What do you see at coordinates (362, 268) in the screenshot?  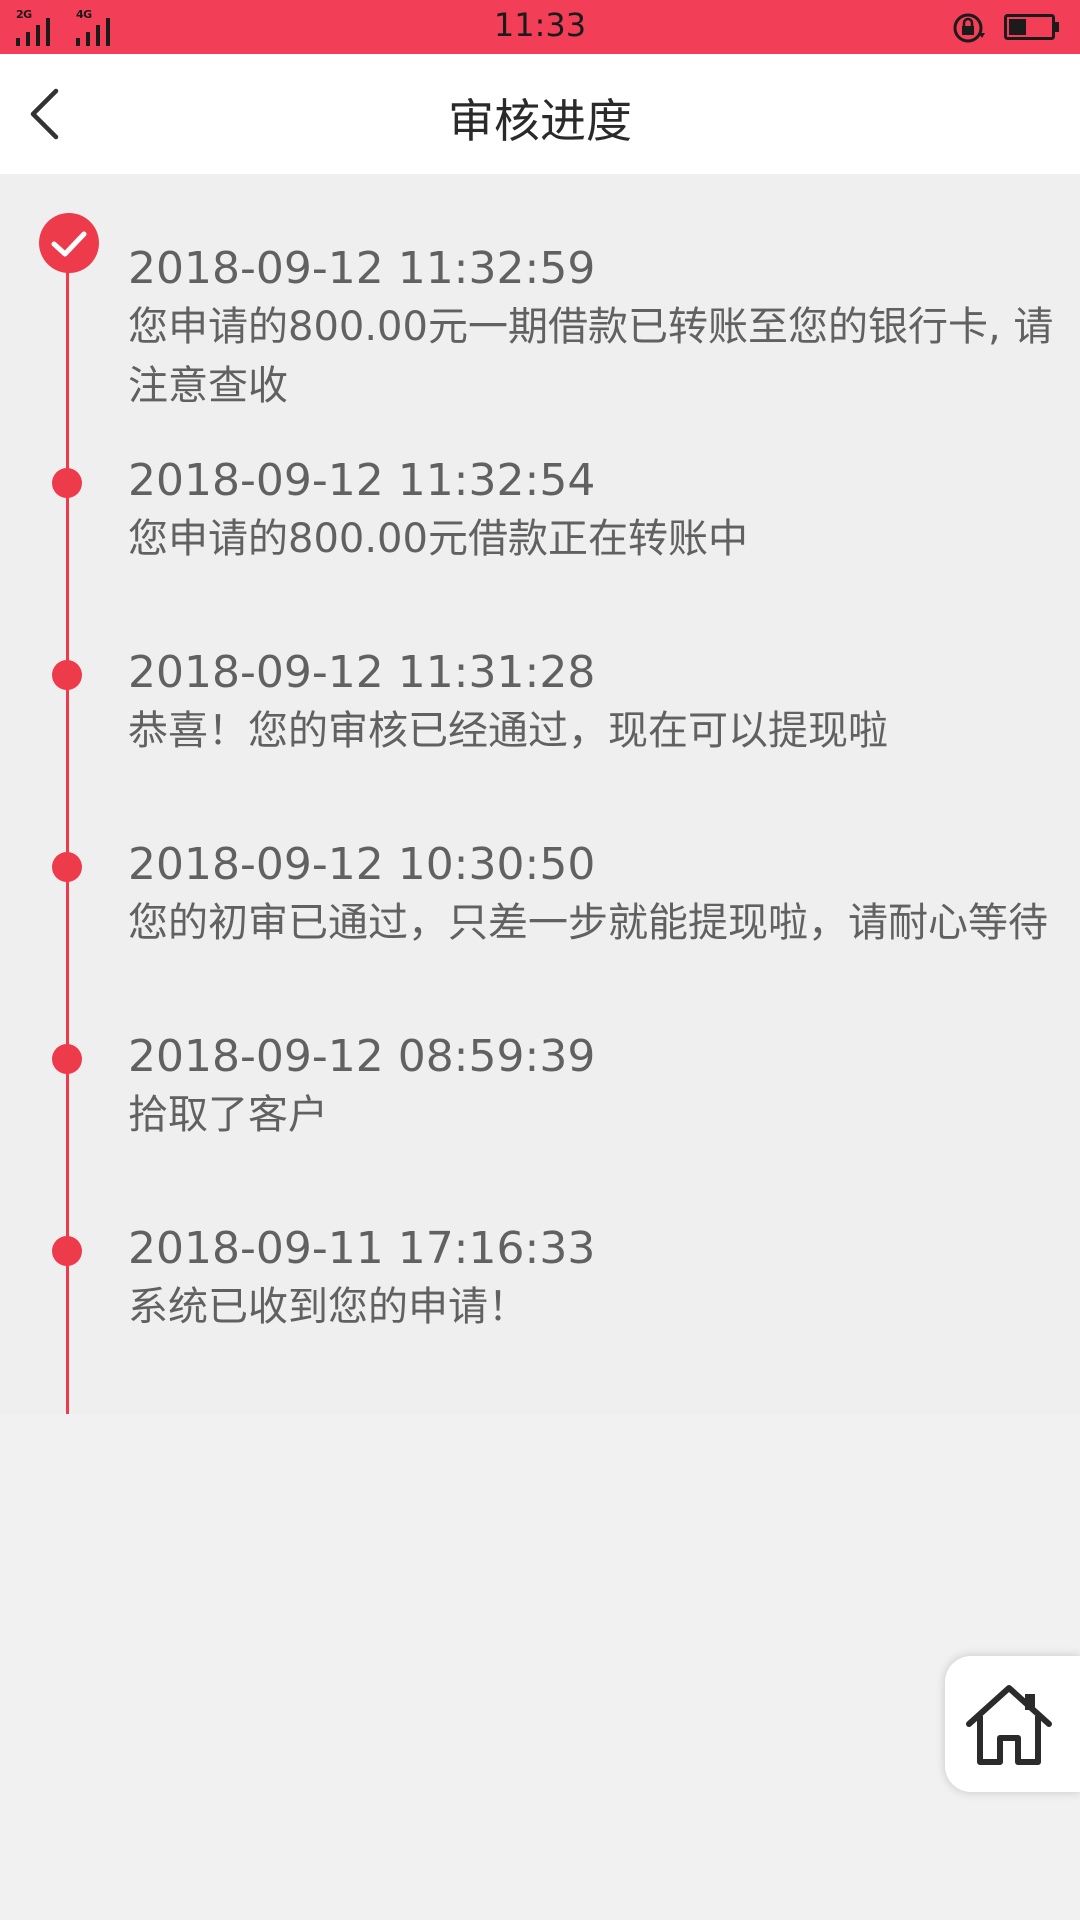 I see `timeline-item-time: 2018-09-12 11:32:59` at bounding box center [362, 268].